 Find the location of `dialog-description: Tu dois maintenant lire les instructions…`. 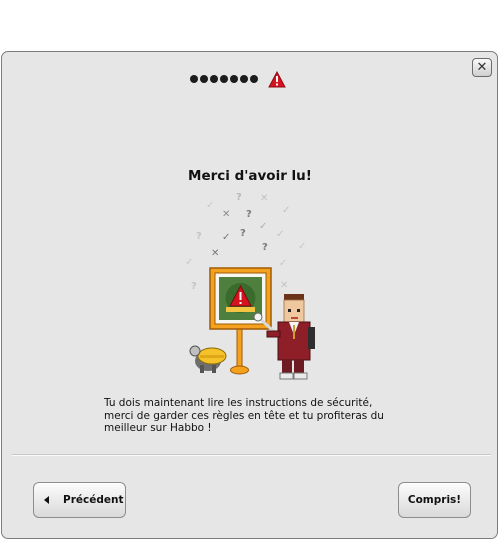

dialog-description: Tu dois maintenant lire les instructions… is located at coordinates (244, 415).